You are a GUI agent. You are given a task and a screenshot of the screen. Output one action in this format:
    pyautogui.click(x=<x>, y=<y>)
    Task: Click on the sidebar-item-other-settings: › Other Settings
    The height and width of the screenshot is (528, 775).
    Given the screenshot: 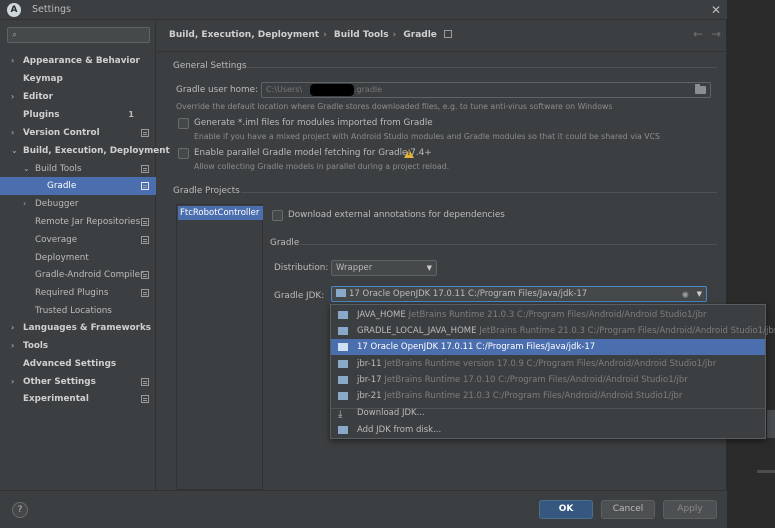 What is the action you would take?
    pyautogui.click(x=78, y=382)
    